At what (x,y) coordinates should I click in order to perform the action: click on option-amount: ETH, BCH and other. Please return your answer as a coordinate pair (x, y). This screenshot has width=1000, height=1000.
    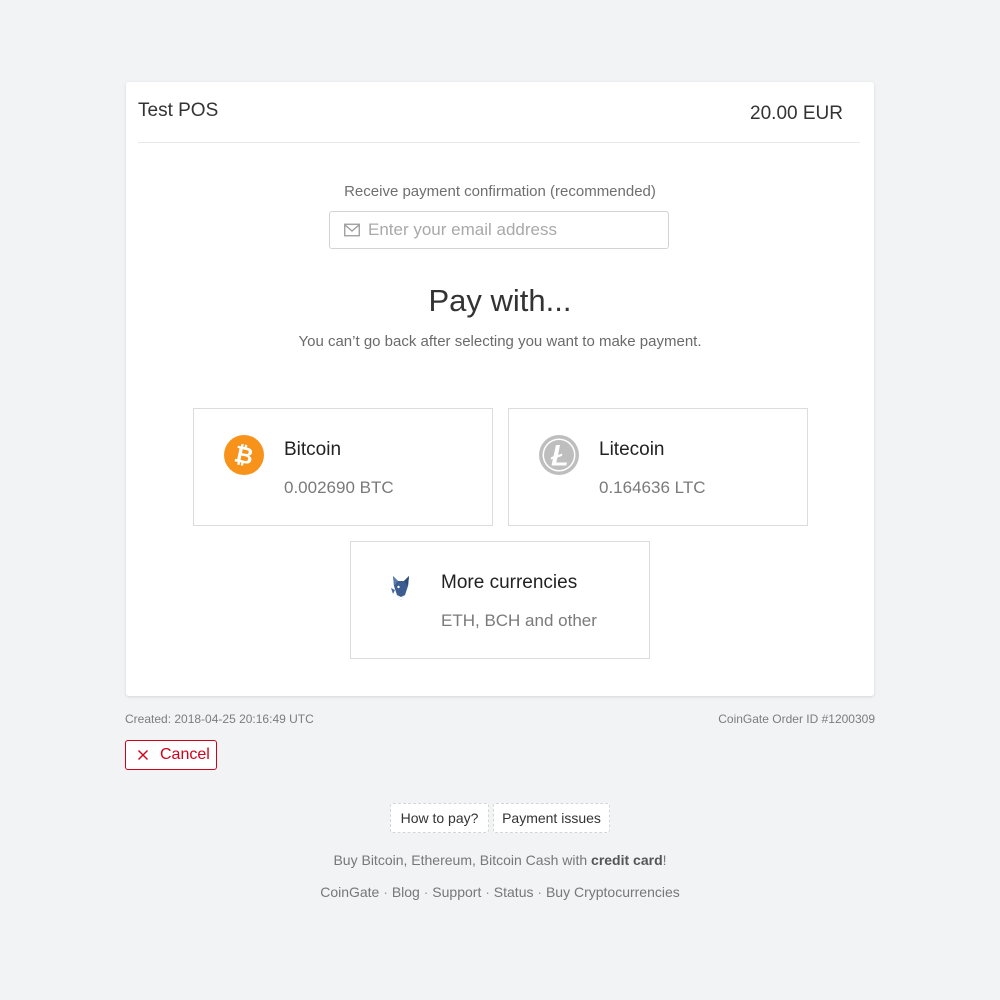
    Looking at the image, I should click on (519, 620).